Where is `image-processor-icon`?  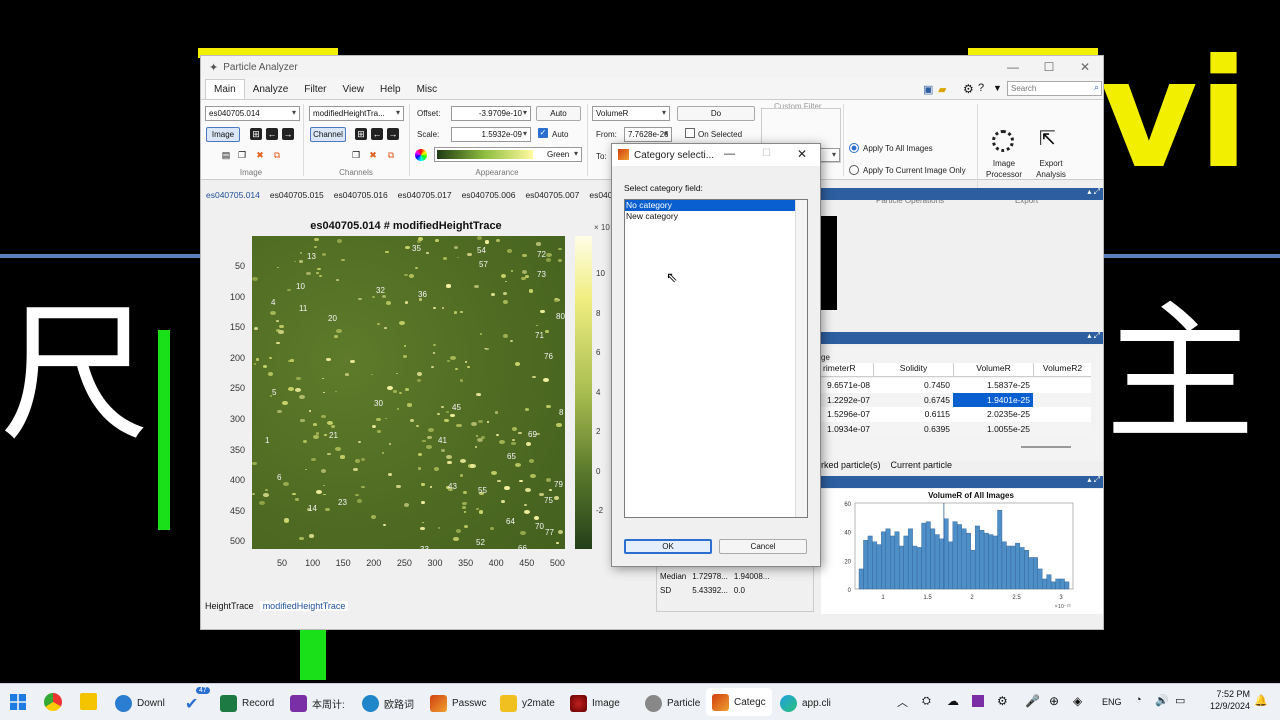
image-processor-icon is located at coordinates (1003, 141).